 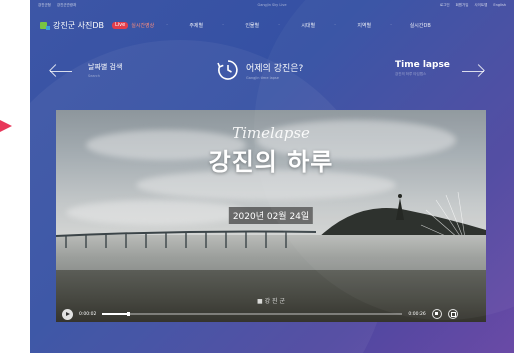 I want to click on live-badge: Live, so click(x=120, y=25).